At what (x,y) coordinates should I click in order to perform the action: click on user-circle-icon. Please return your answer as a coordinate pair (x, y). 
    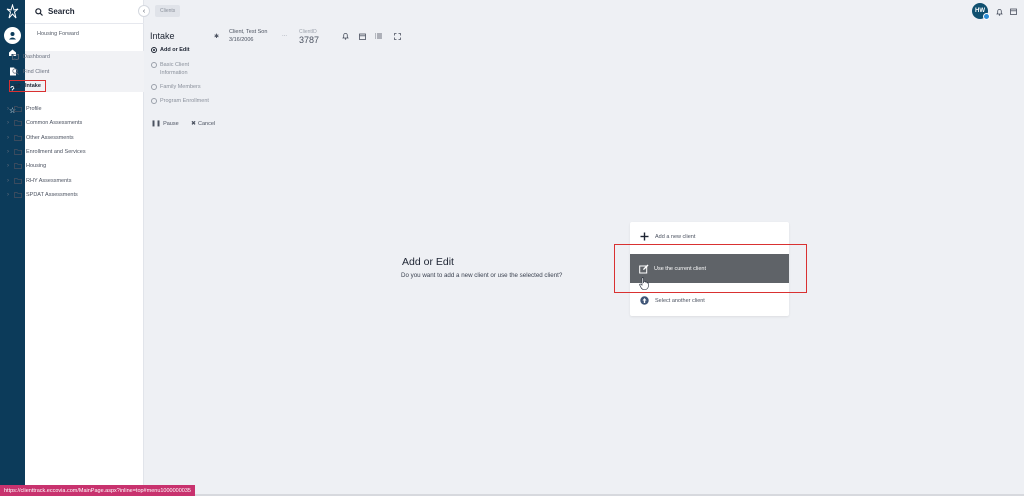
    Looking at the image, I should click on (12, 35).